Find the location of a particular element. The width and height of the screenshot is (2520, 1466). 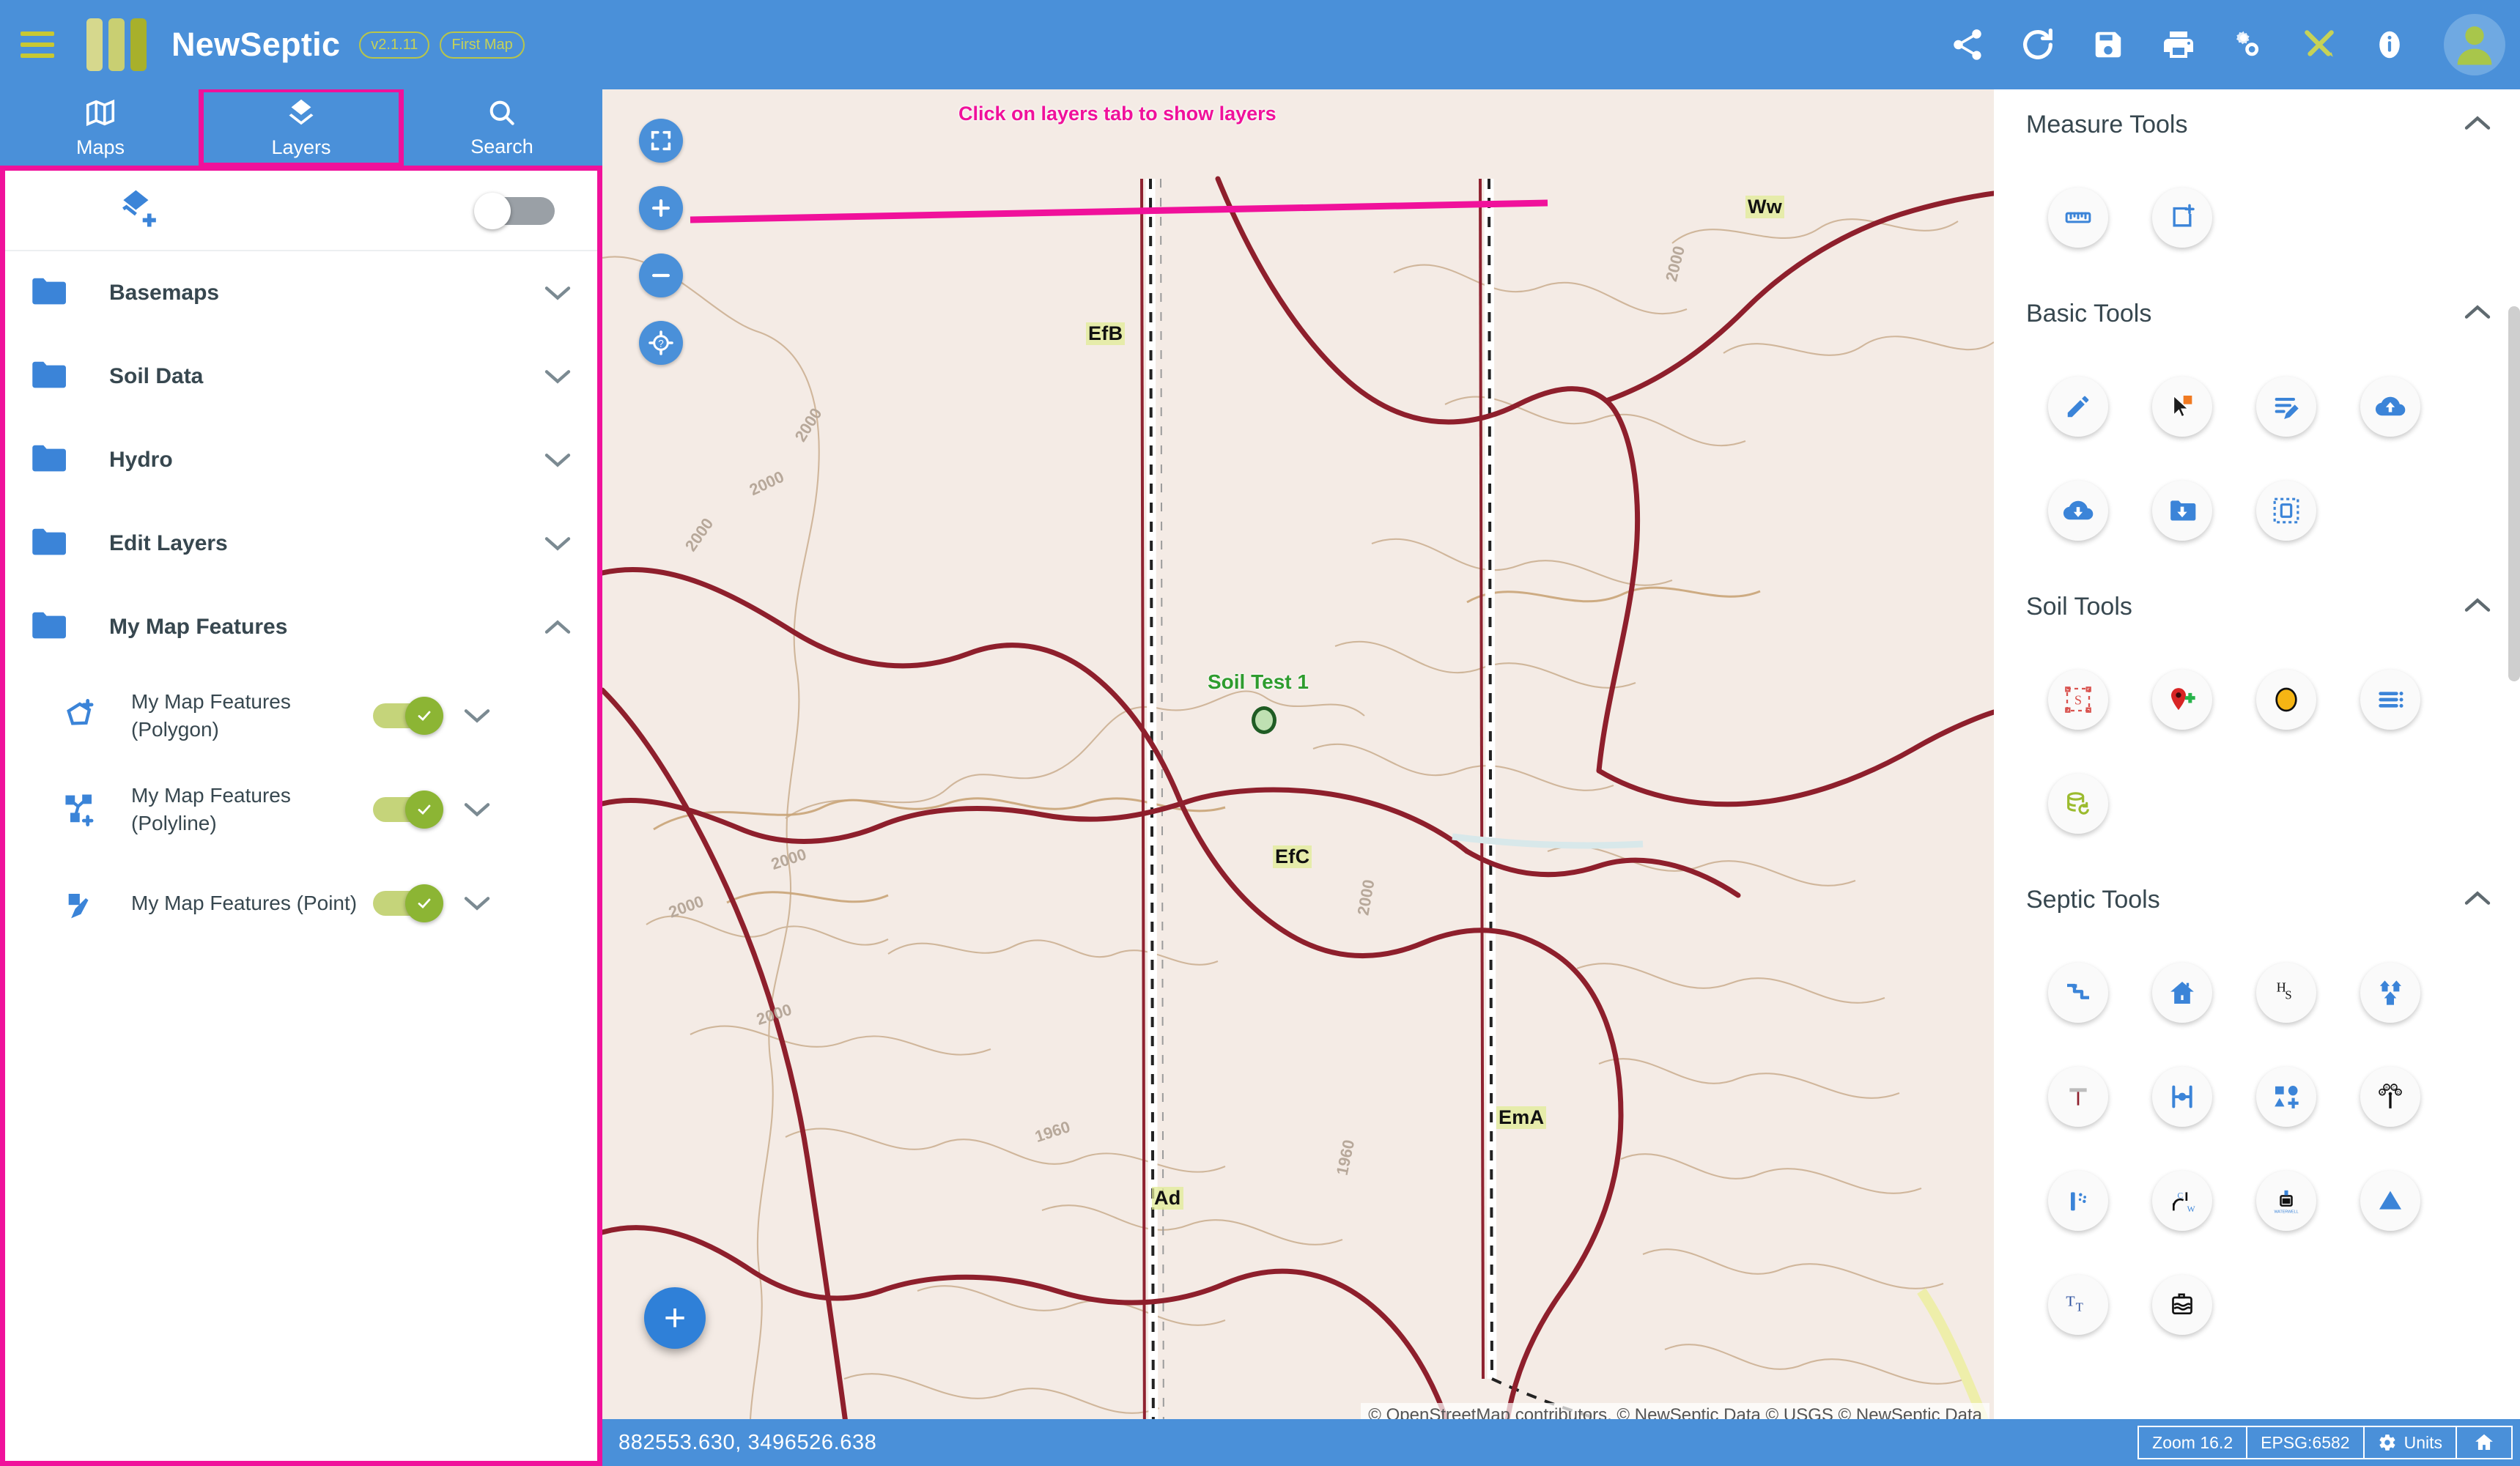

section-septic-tools: Septic Tools is located at coordinates (2257, 900).